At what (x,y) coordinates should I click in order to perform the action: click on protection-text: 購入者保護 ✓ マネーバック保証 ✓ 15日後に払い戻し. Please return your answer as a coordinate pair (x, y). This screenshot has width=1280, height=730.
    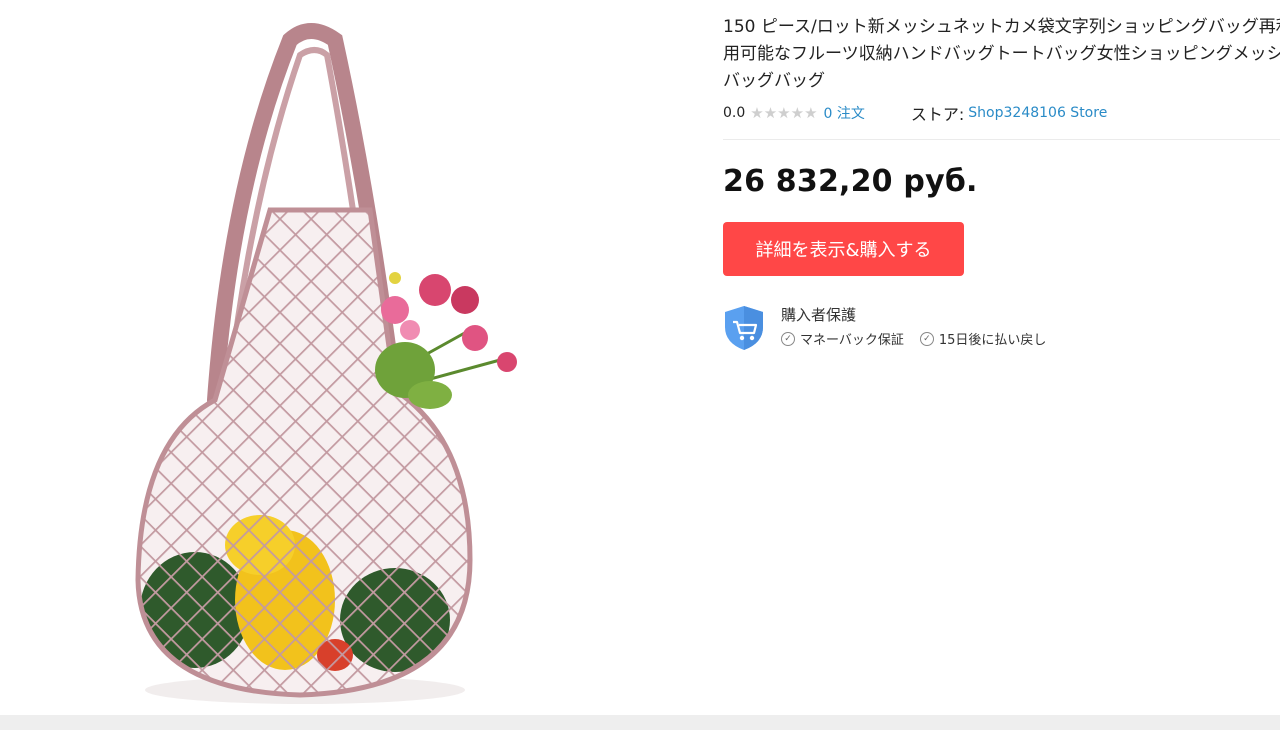
    Looking at the image, I should click on (921, 326).